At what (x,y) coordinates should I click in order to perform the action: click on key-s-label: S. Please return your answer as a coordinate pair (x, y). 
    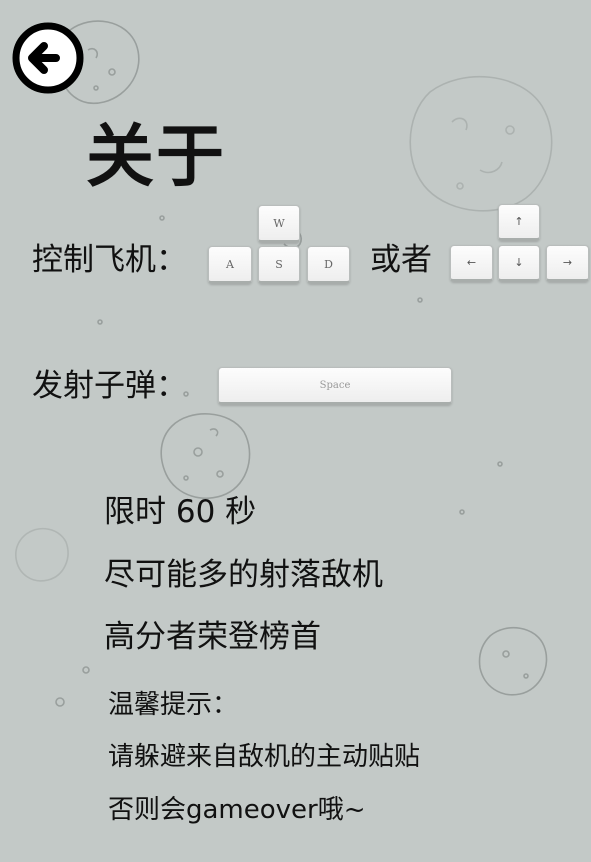
    Looking at the image, I should click on (279, 264).